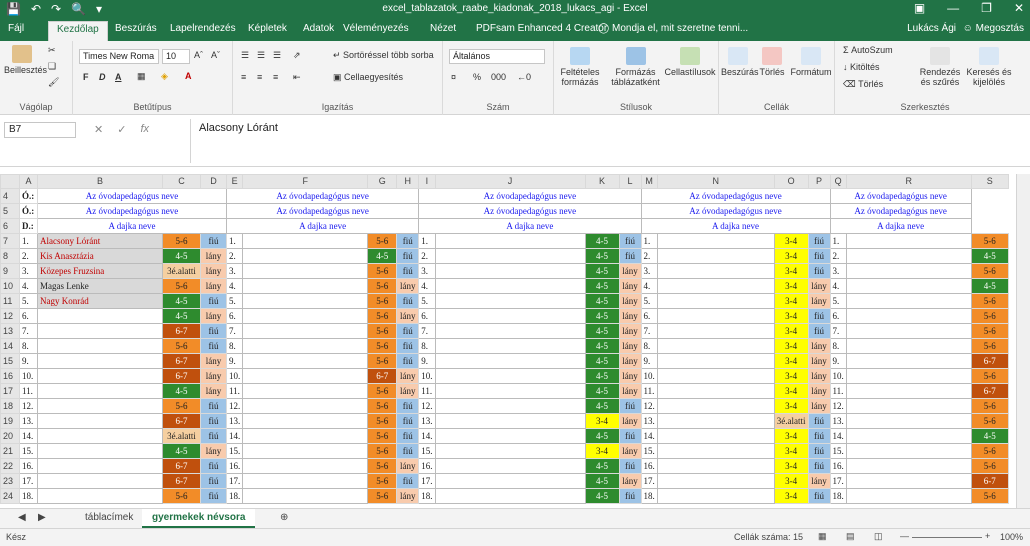  I want to click on align-center-icon: ≡, so click(259, 77).